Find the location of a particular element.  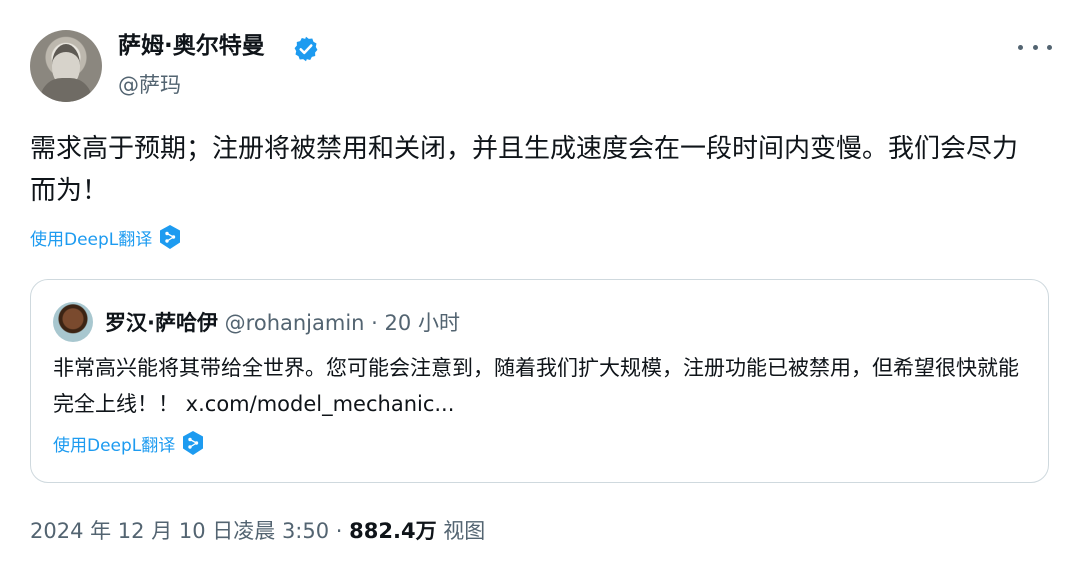

author-avatar is located at coordinates (66, 66).